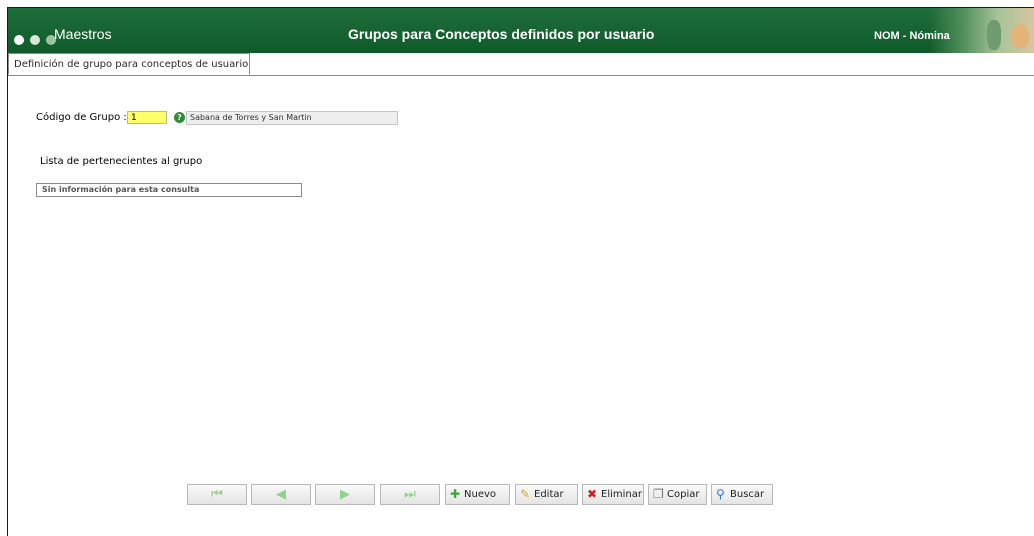 This screenshot has width=1034, height=536. Describe the element at coordinates (455, 494) in the screenshot. I see `plus-icon: ✚` at that location.